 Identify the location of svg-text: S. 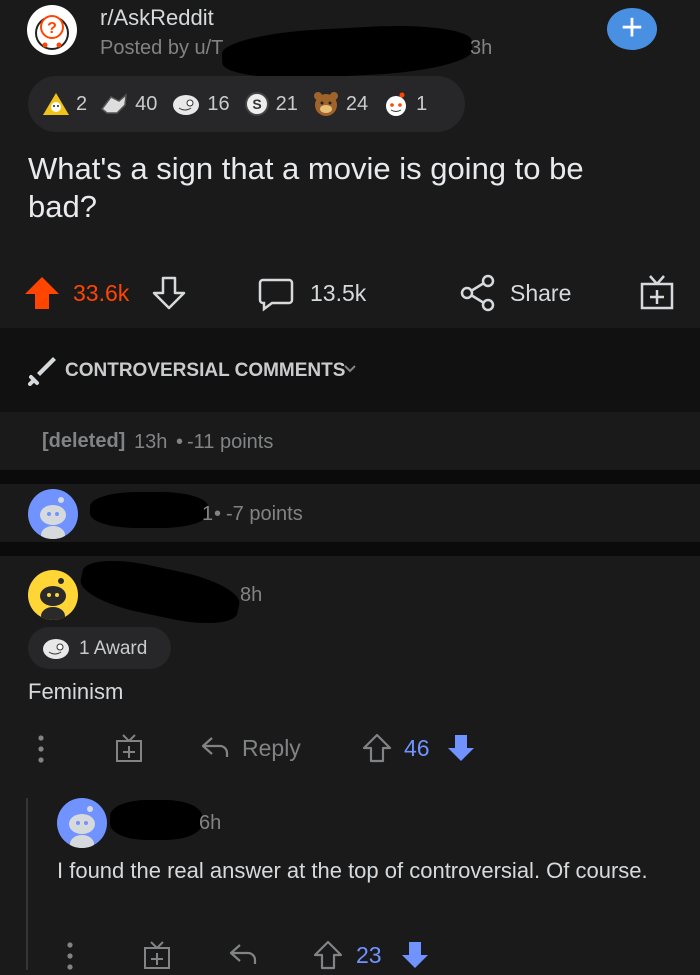
(256, 104).